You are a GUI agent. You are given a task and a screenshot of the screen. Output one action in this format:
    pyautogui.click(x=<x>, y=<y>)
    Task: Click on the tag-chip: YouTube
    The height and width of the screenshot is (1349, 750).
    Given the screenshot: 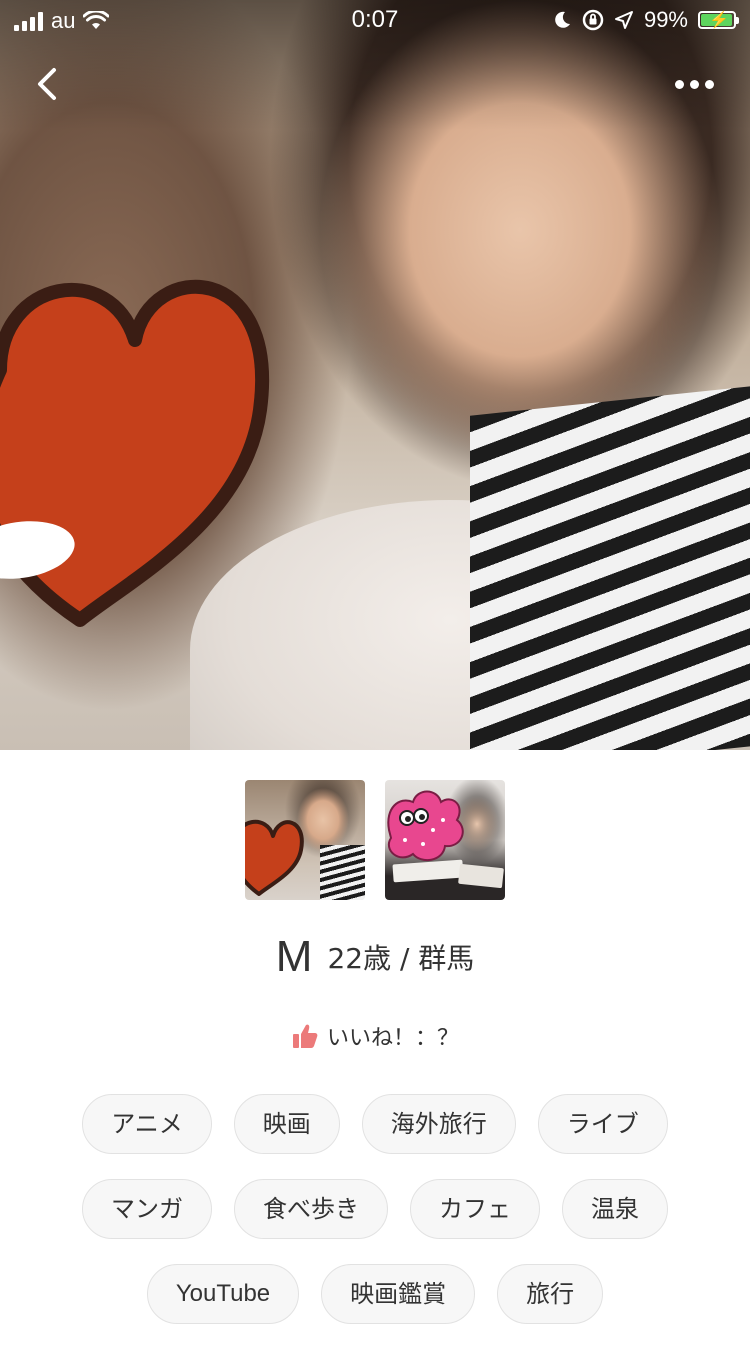 What is the action you would take?
    pyautogui.click(x=223, y=1294)
    